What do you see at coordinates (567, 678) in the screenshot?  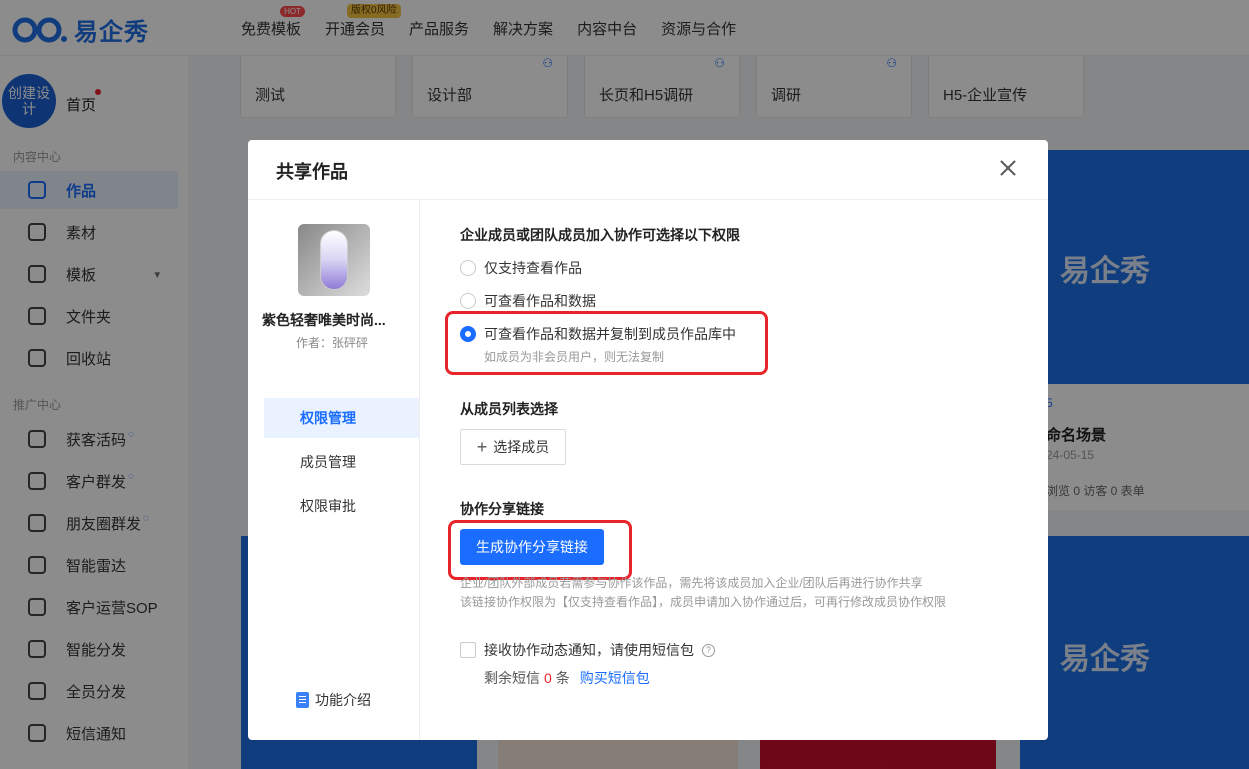 I see `sms-balance: 剩余短信 0 条购买短信包` at bounding box center [567, 678].